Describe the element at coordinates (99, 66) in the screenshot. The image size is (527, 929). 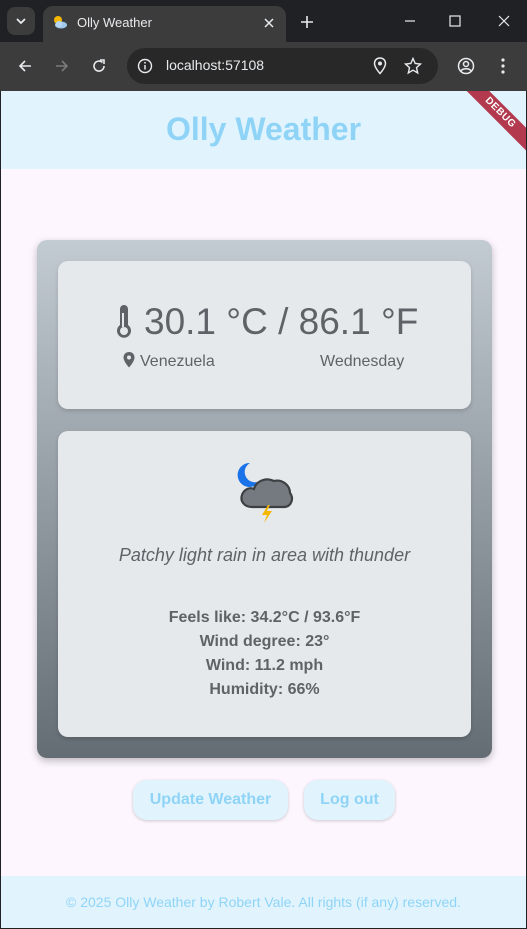
I see `reload-icon` at that location.